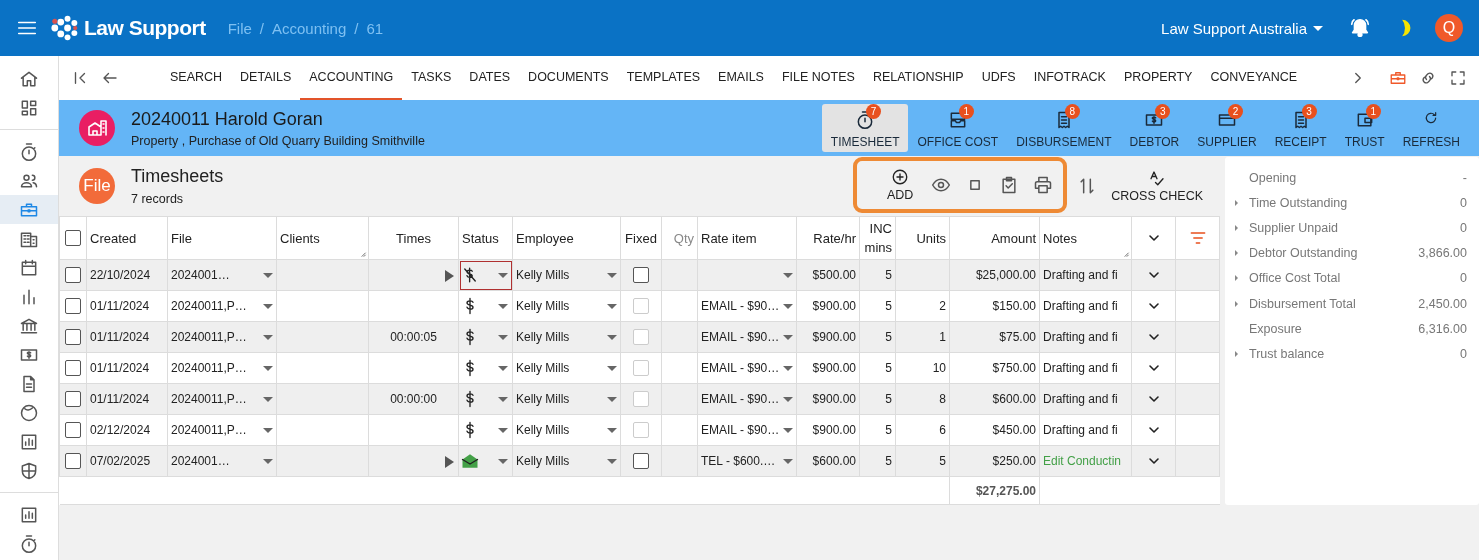 The image size is (1479, 560). Describe the element at coordinates (966, 111) in the screenshot. I see `count-badge: 1` at that location.